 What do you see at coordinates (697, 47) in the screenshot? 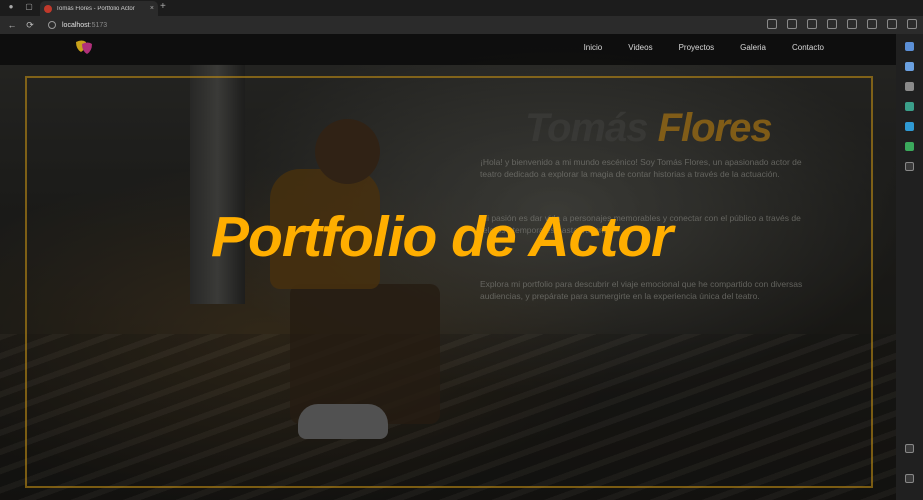
I see `nav-link-proyectos: Proyectos` at bounding box center [697, 47].